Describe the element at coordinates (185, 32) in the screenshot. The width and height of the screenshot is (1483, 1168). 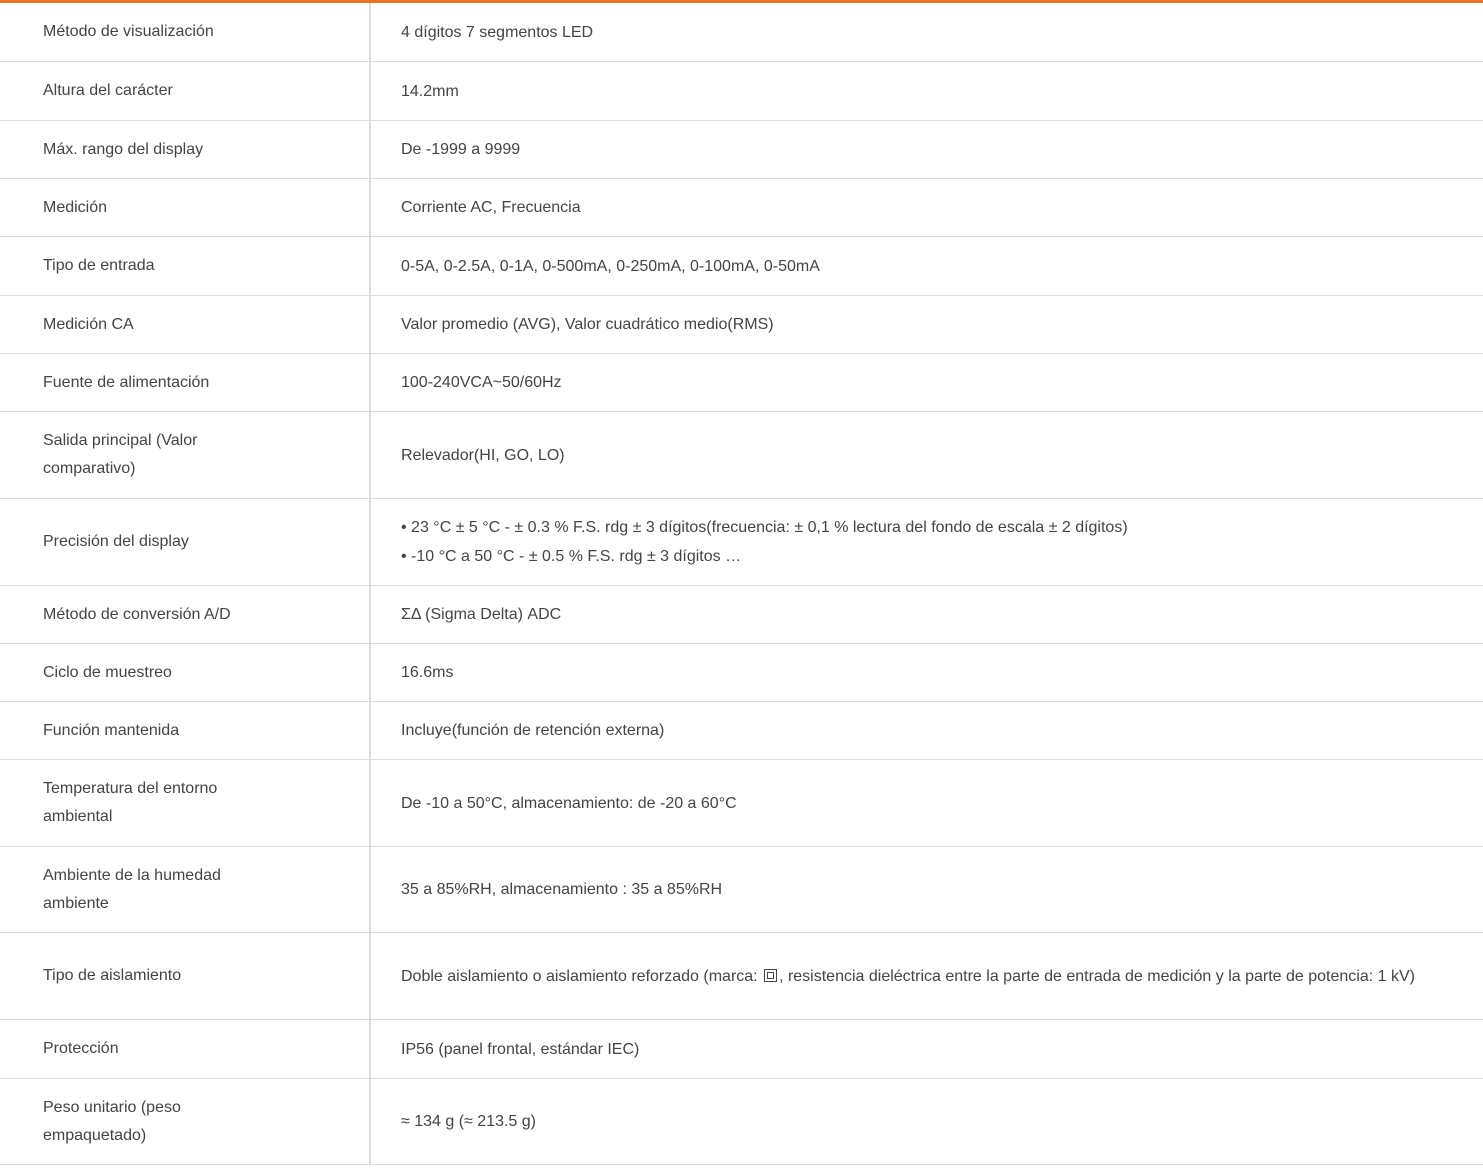
I see `spec-label: Método de visualización` at that location.